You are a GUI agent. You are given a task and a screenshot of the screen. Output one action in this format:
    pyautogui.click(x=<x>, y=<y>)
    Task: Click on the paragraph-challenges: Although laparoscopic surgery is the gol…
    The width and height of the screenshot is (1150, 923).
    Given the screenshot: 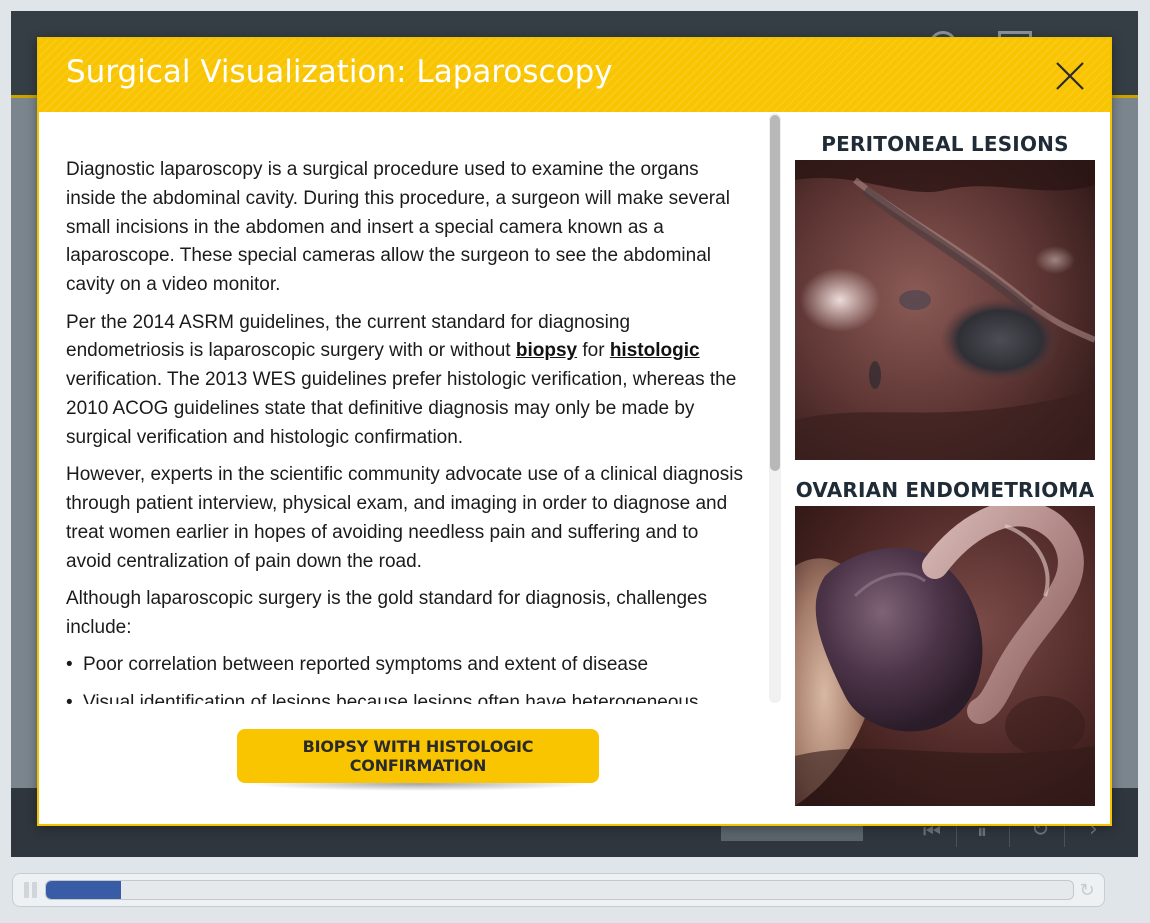 What is the action you would take?
    pyautogui.click(x=387, y=612)
    